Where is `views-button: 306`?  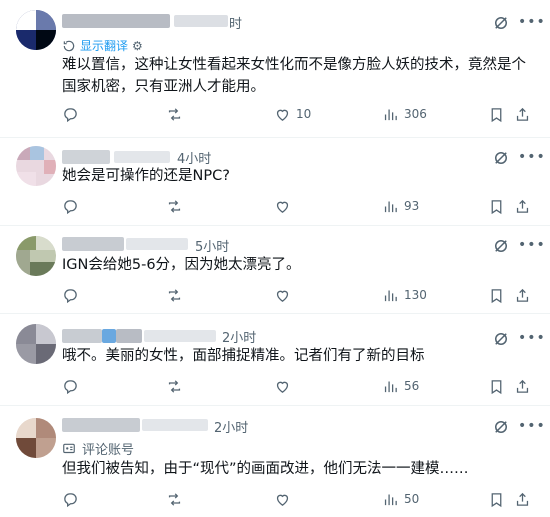
views-button: 306 is located at coordinates (404, 114).